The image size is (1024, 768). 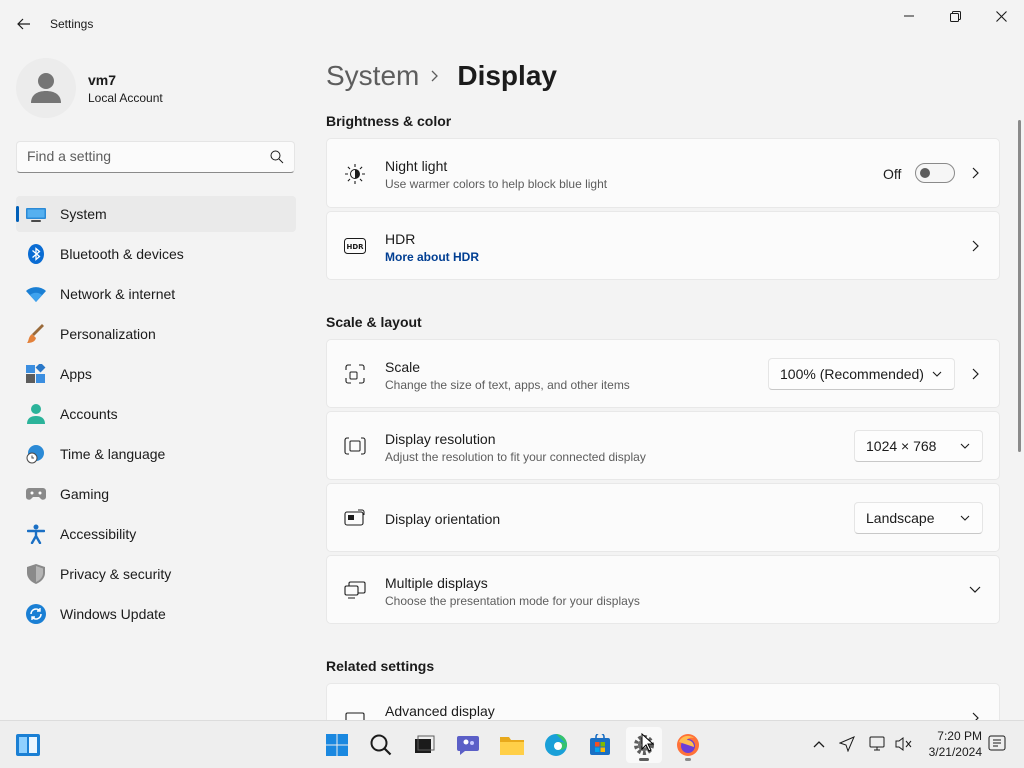 What do you see at coordinates (512, 24) in the screenshot?
I see `title-bar: Settings` at bounding box center [512, 24].